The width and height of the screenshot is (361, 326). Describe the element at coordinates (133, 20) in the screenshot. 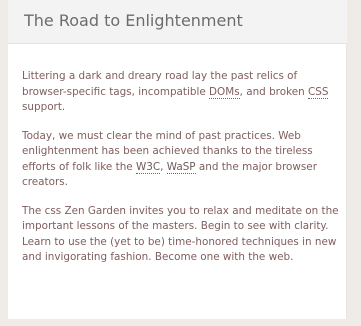

I see `section-title: The Road to Enlightenment` at that location.